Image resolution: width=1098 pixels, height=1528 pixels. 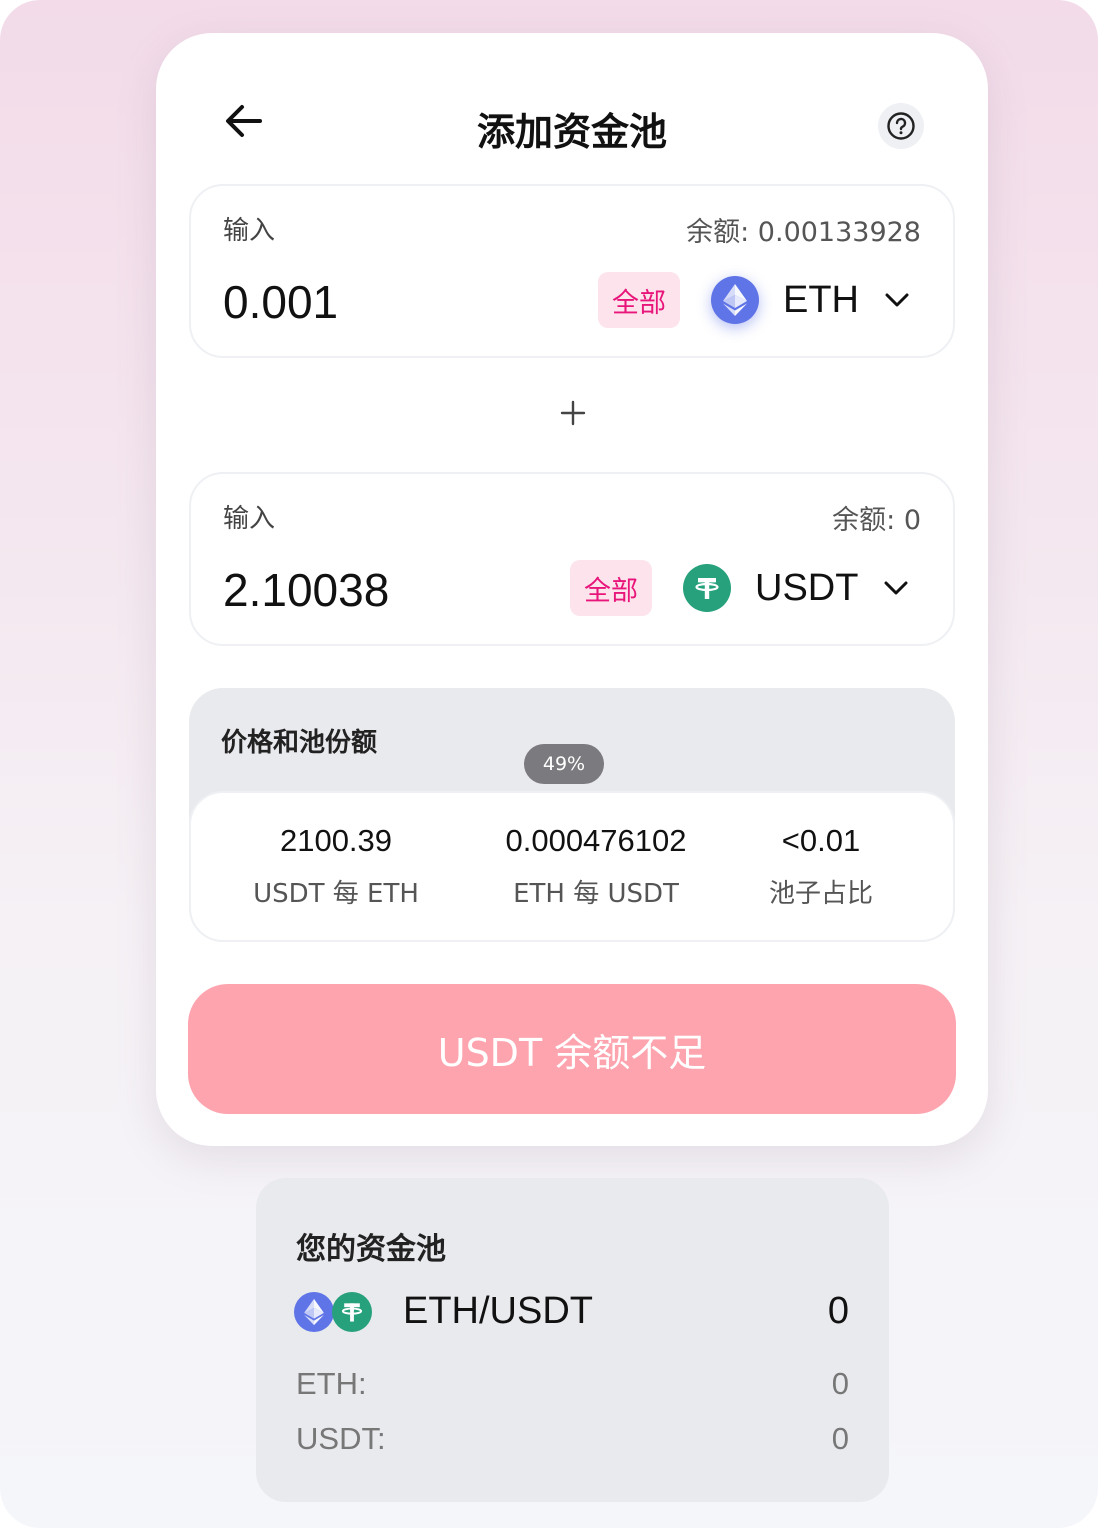 I want to click on page-title: 添加资金池, so click(x=571, y=132).